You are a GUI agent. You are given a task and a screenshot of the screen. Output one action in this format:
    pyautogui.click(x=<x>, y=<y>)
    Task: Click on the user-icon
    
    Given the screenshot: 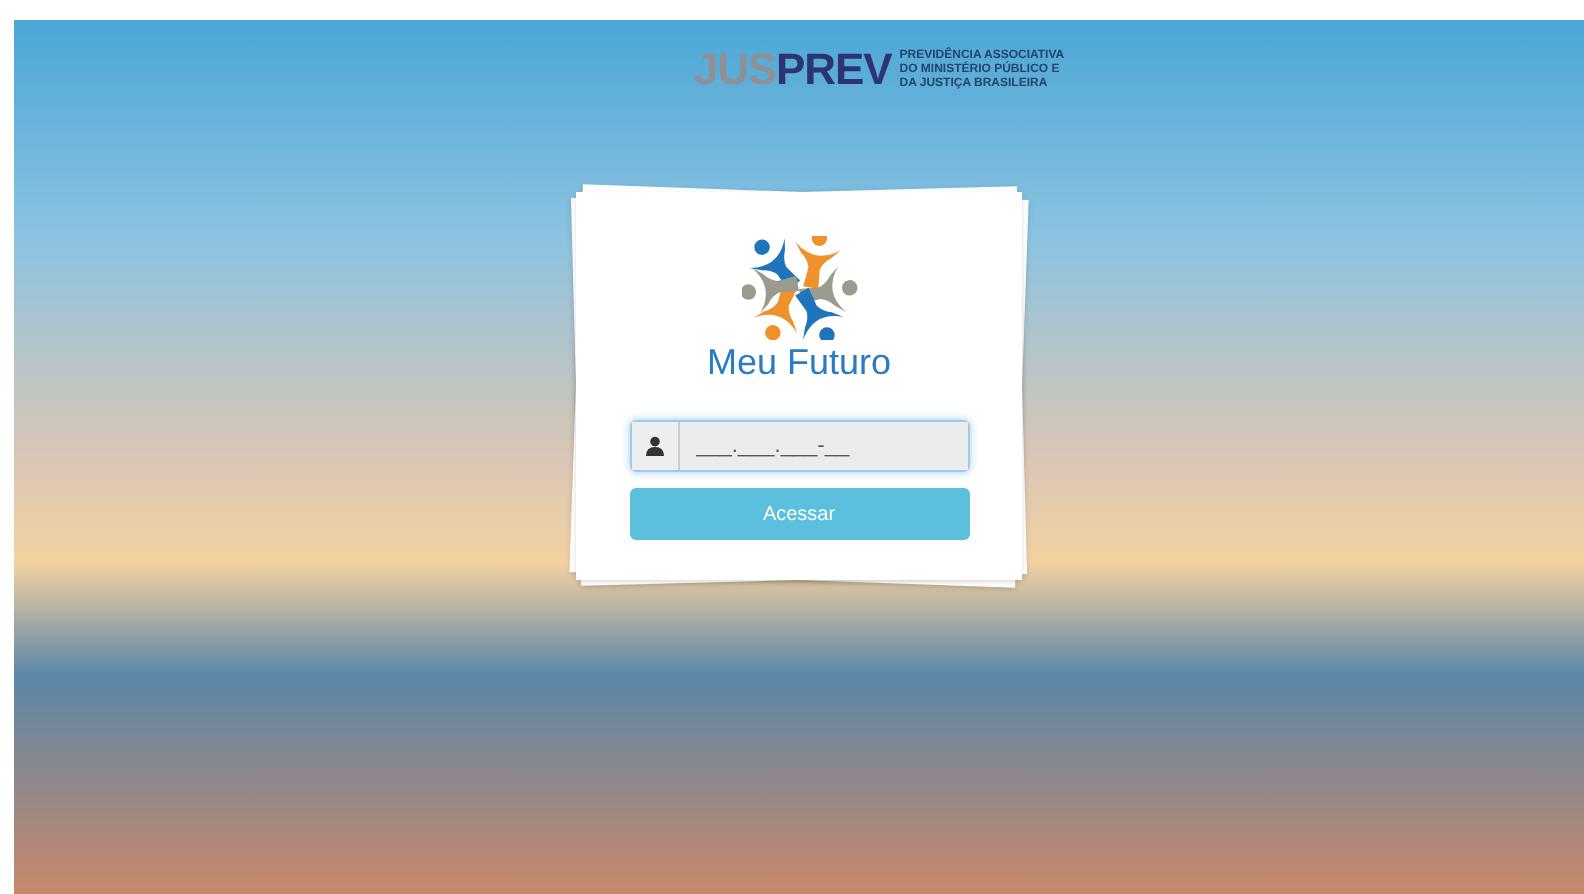 What is the action you would take?
    pyautogui.click(x=654, y=446)
    